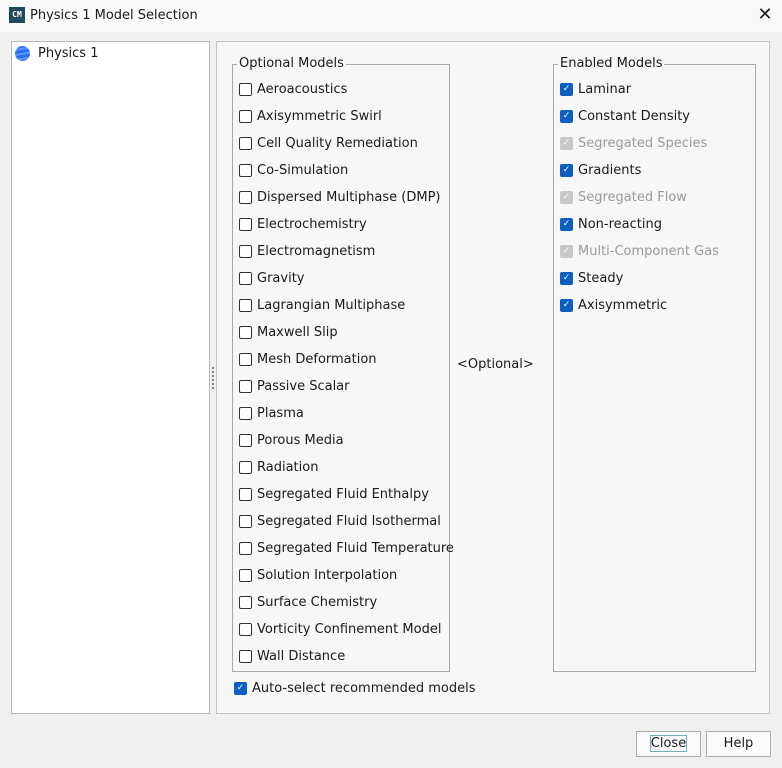 The height and width of the screenshot is (768, 782). Describe the element at coordinates (738, 744) in the screenshot. I see `help-button: Help` at that location.